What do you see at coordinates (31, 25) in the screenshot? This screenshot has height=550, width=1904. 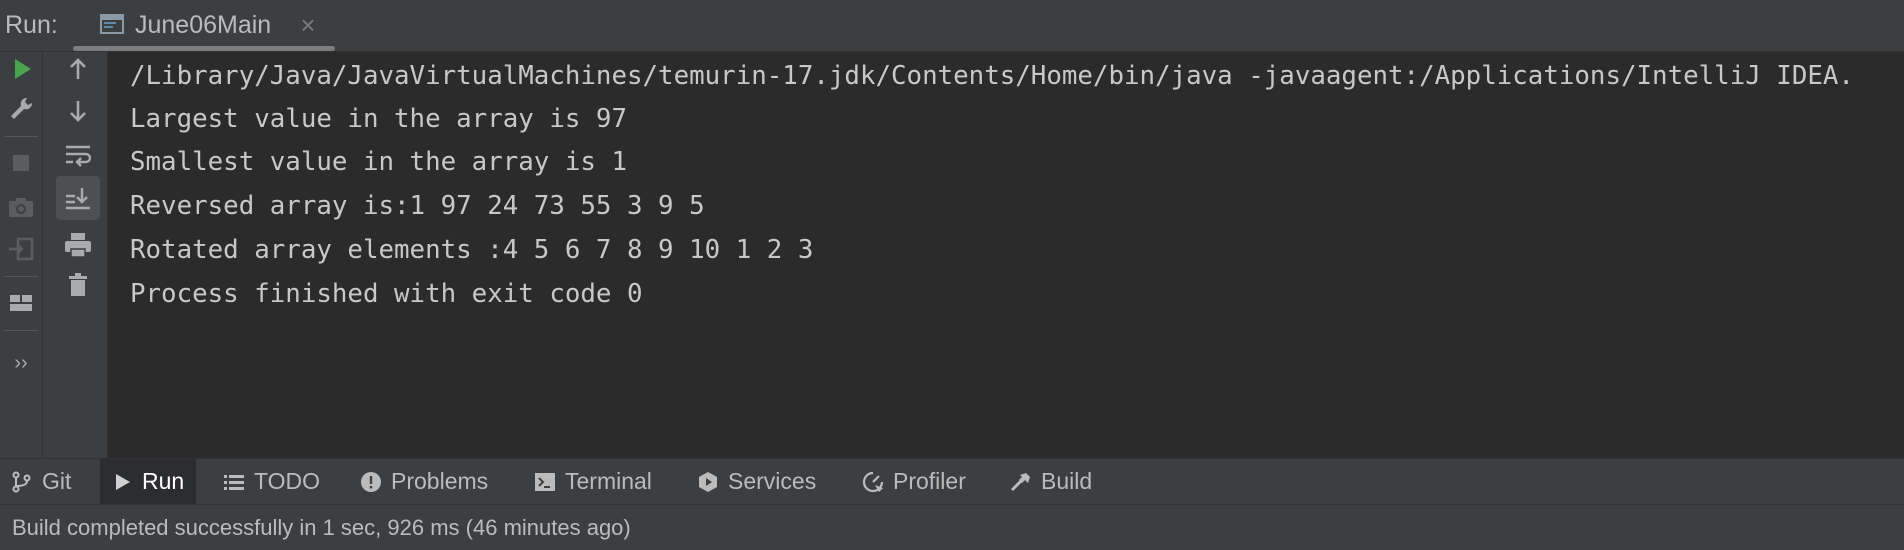 I see `run-title: Run:` at bounding box center [31, 25].